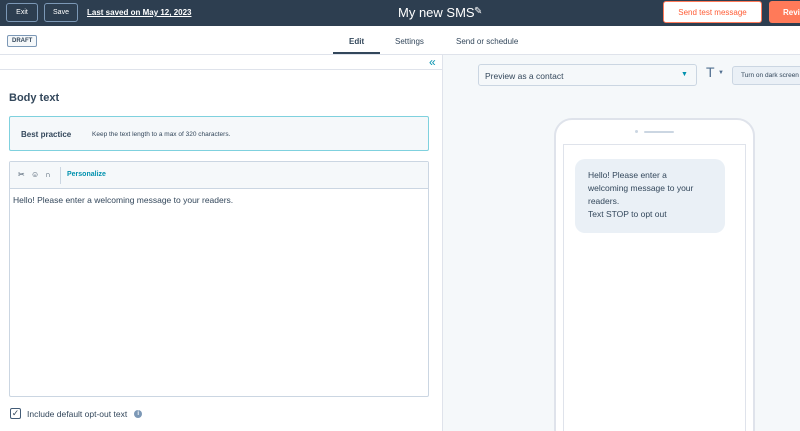 Image resolution: width=800 pixels, height=431 pixels. I want to click on cut-icon: ✂, so click(21, 174).